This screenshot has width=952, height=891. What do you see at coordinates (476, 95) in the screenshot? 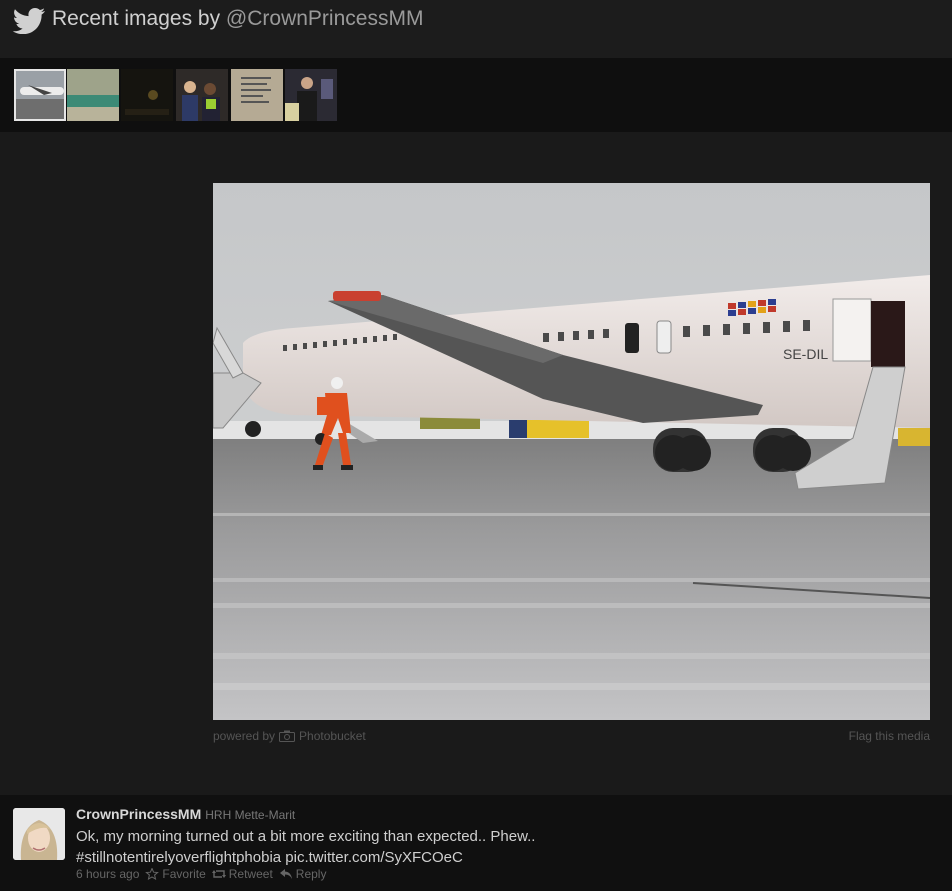
I see `thumbnail-strip` at bounding box center [476, 95].